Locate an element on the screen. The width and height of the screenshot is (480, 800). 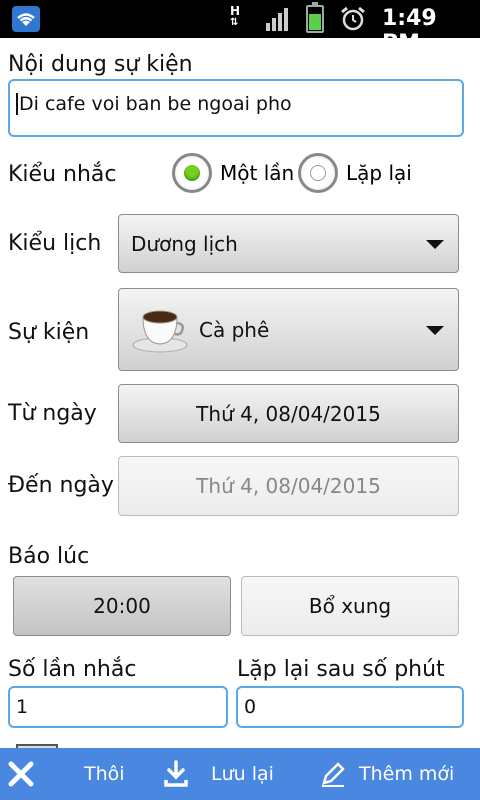
cancel-button: Thôi is located at coordinates (66, 774).